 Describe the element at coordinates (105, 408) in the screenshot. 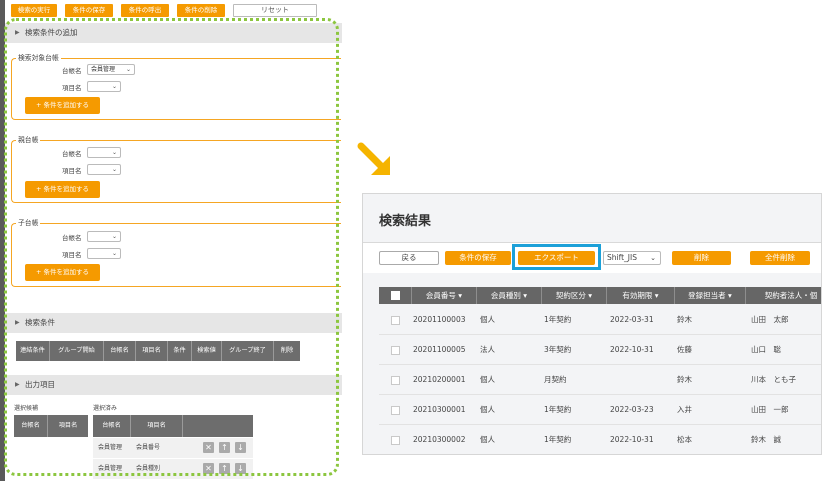

I see `selected-label: 選択済み` at that location.